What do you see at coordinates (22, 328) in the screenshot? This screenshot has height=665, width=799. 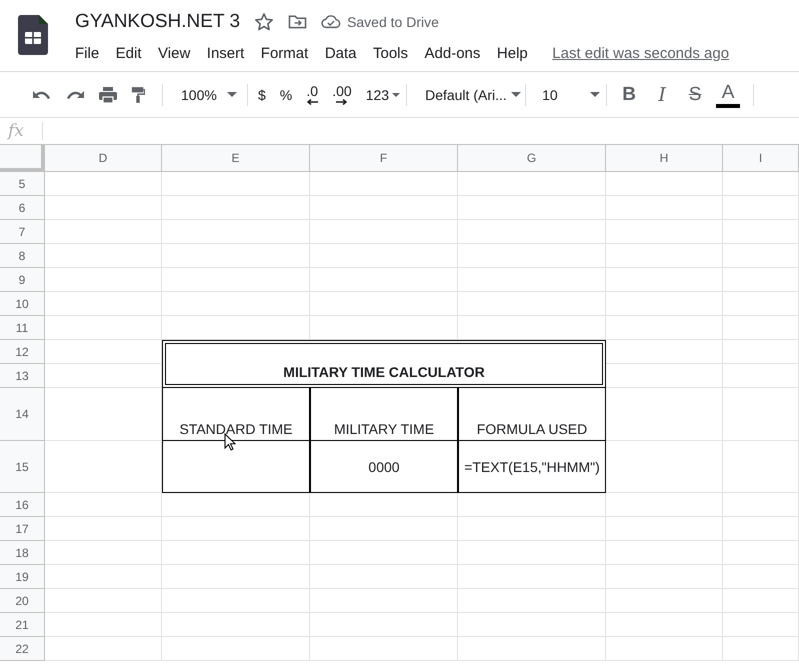 I see `row-header: 11` at bounding box center [22, 328].